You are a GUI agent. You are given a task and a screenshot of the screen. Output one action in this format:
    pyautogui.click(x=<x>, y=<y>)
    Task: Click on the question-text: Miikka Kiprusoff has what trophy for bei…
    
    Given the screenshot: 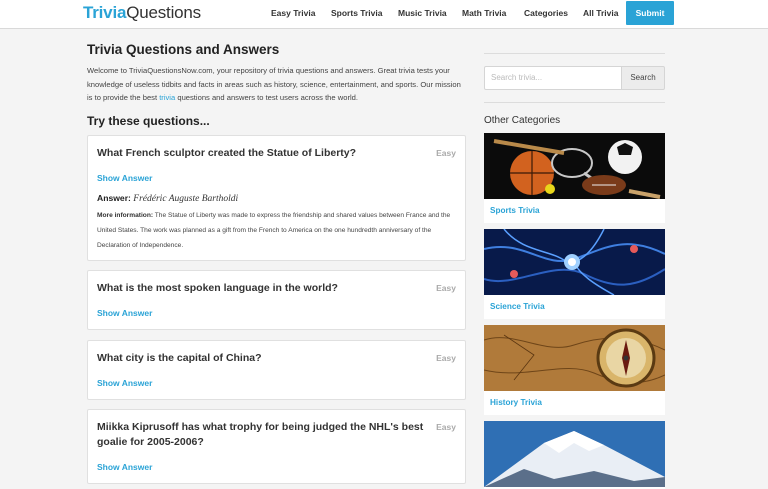 What is the action you would take?
    pyautogui.click(x=260, y=434)
    